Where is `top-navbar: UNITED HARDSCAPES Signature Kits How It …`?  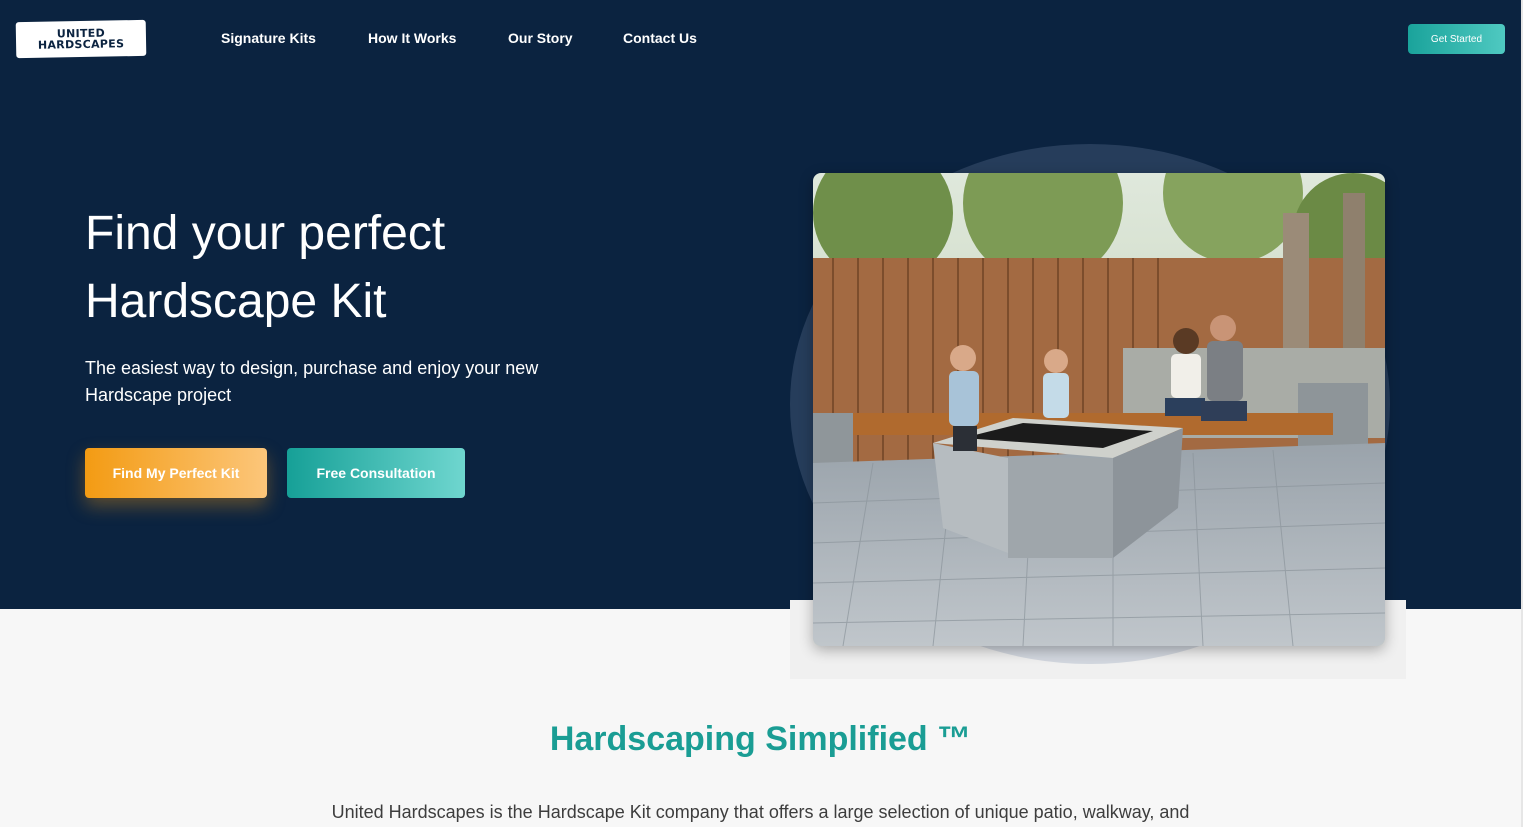
top-navbar: UNITED HARDSCAPES Signature Kits How It … is located at coordinates (760, 39).